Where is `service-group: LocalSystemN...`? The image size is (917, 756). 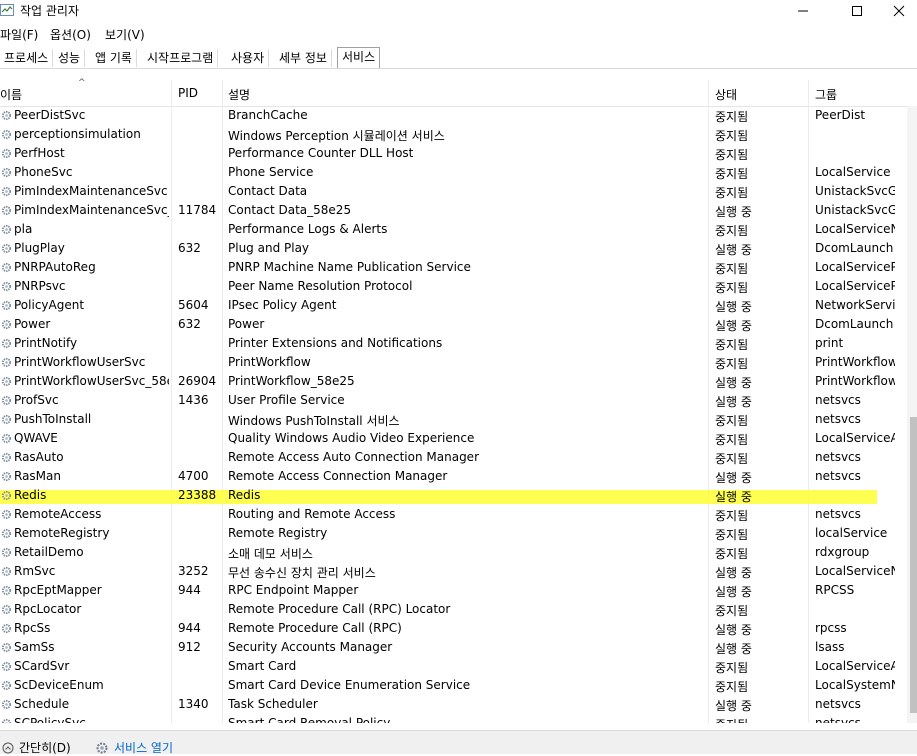 service-group: LocalSystemN... is located at coordinates (855, 685).